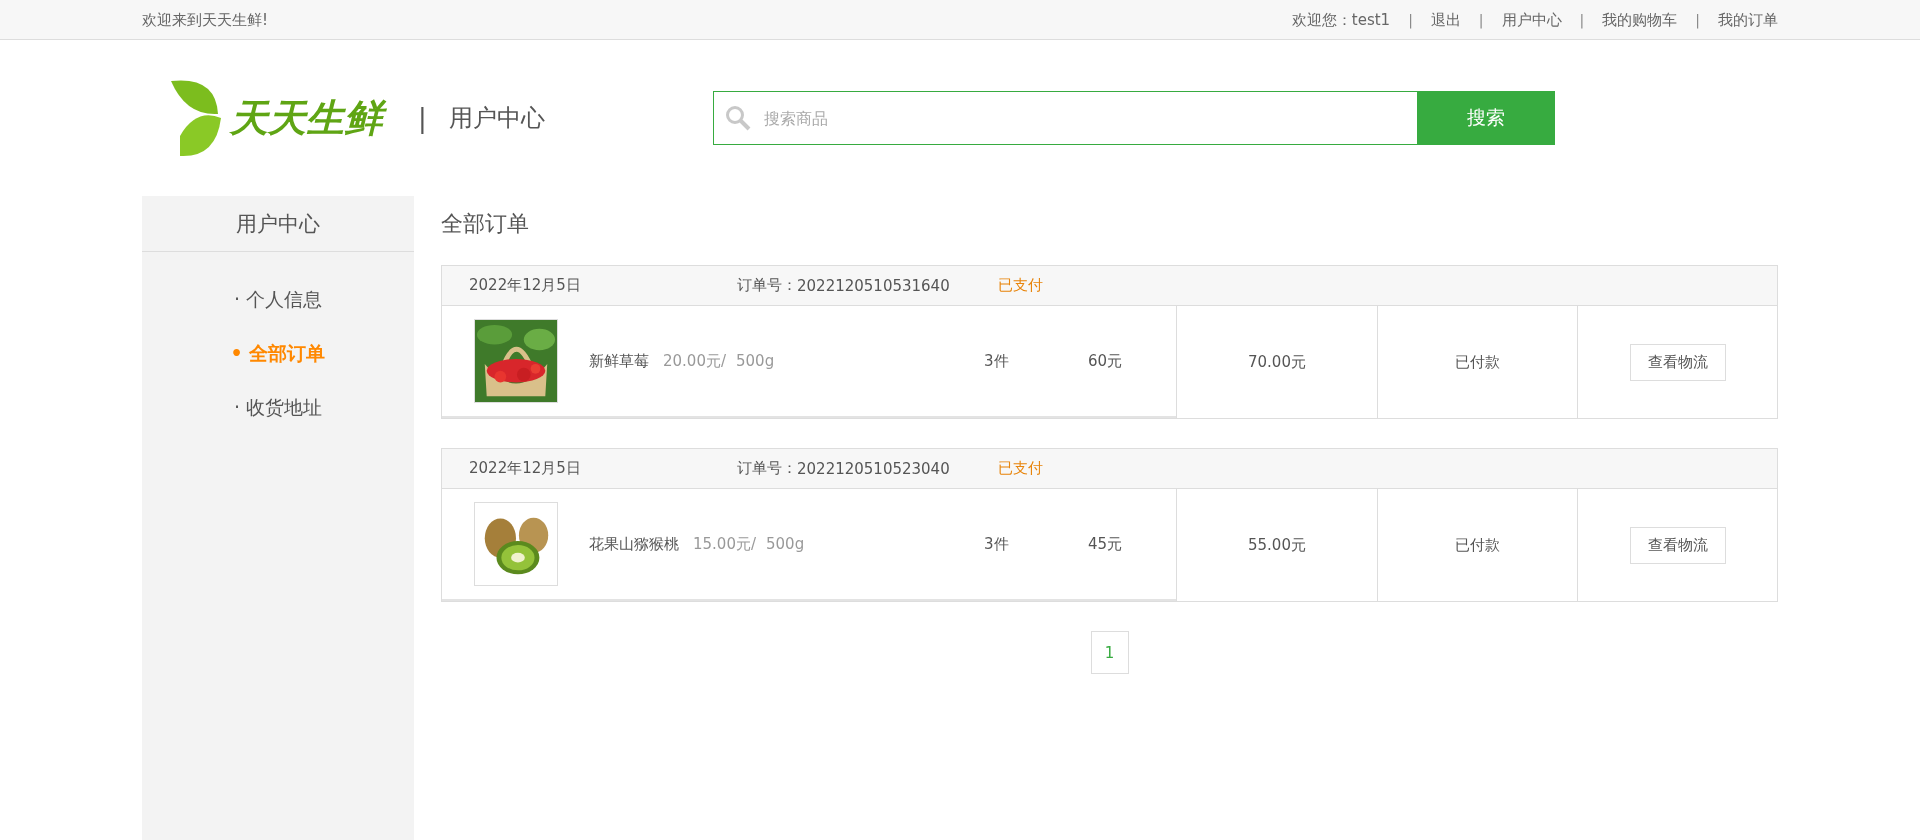 The width and height of the screenshot is (1920, 840). Describe the element at coordinates (1277, 545) in the screenshot. I see `order-total: 55.00元` at that location.